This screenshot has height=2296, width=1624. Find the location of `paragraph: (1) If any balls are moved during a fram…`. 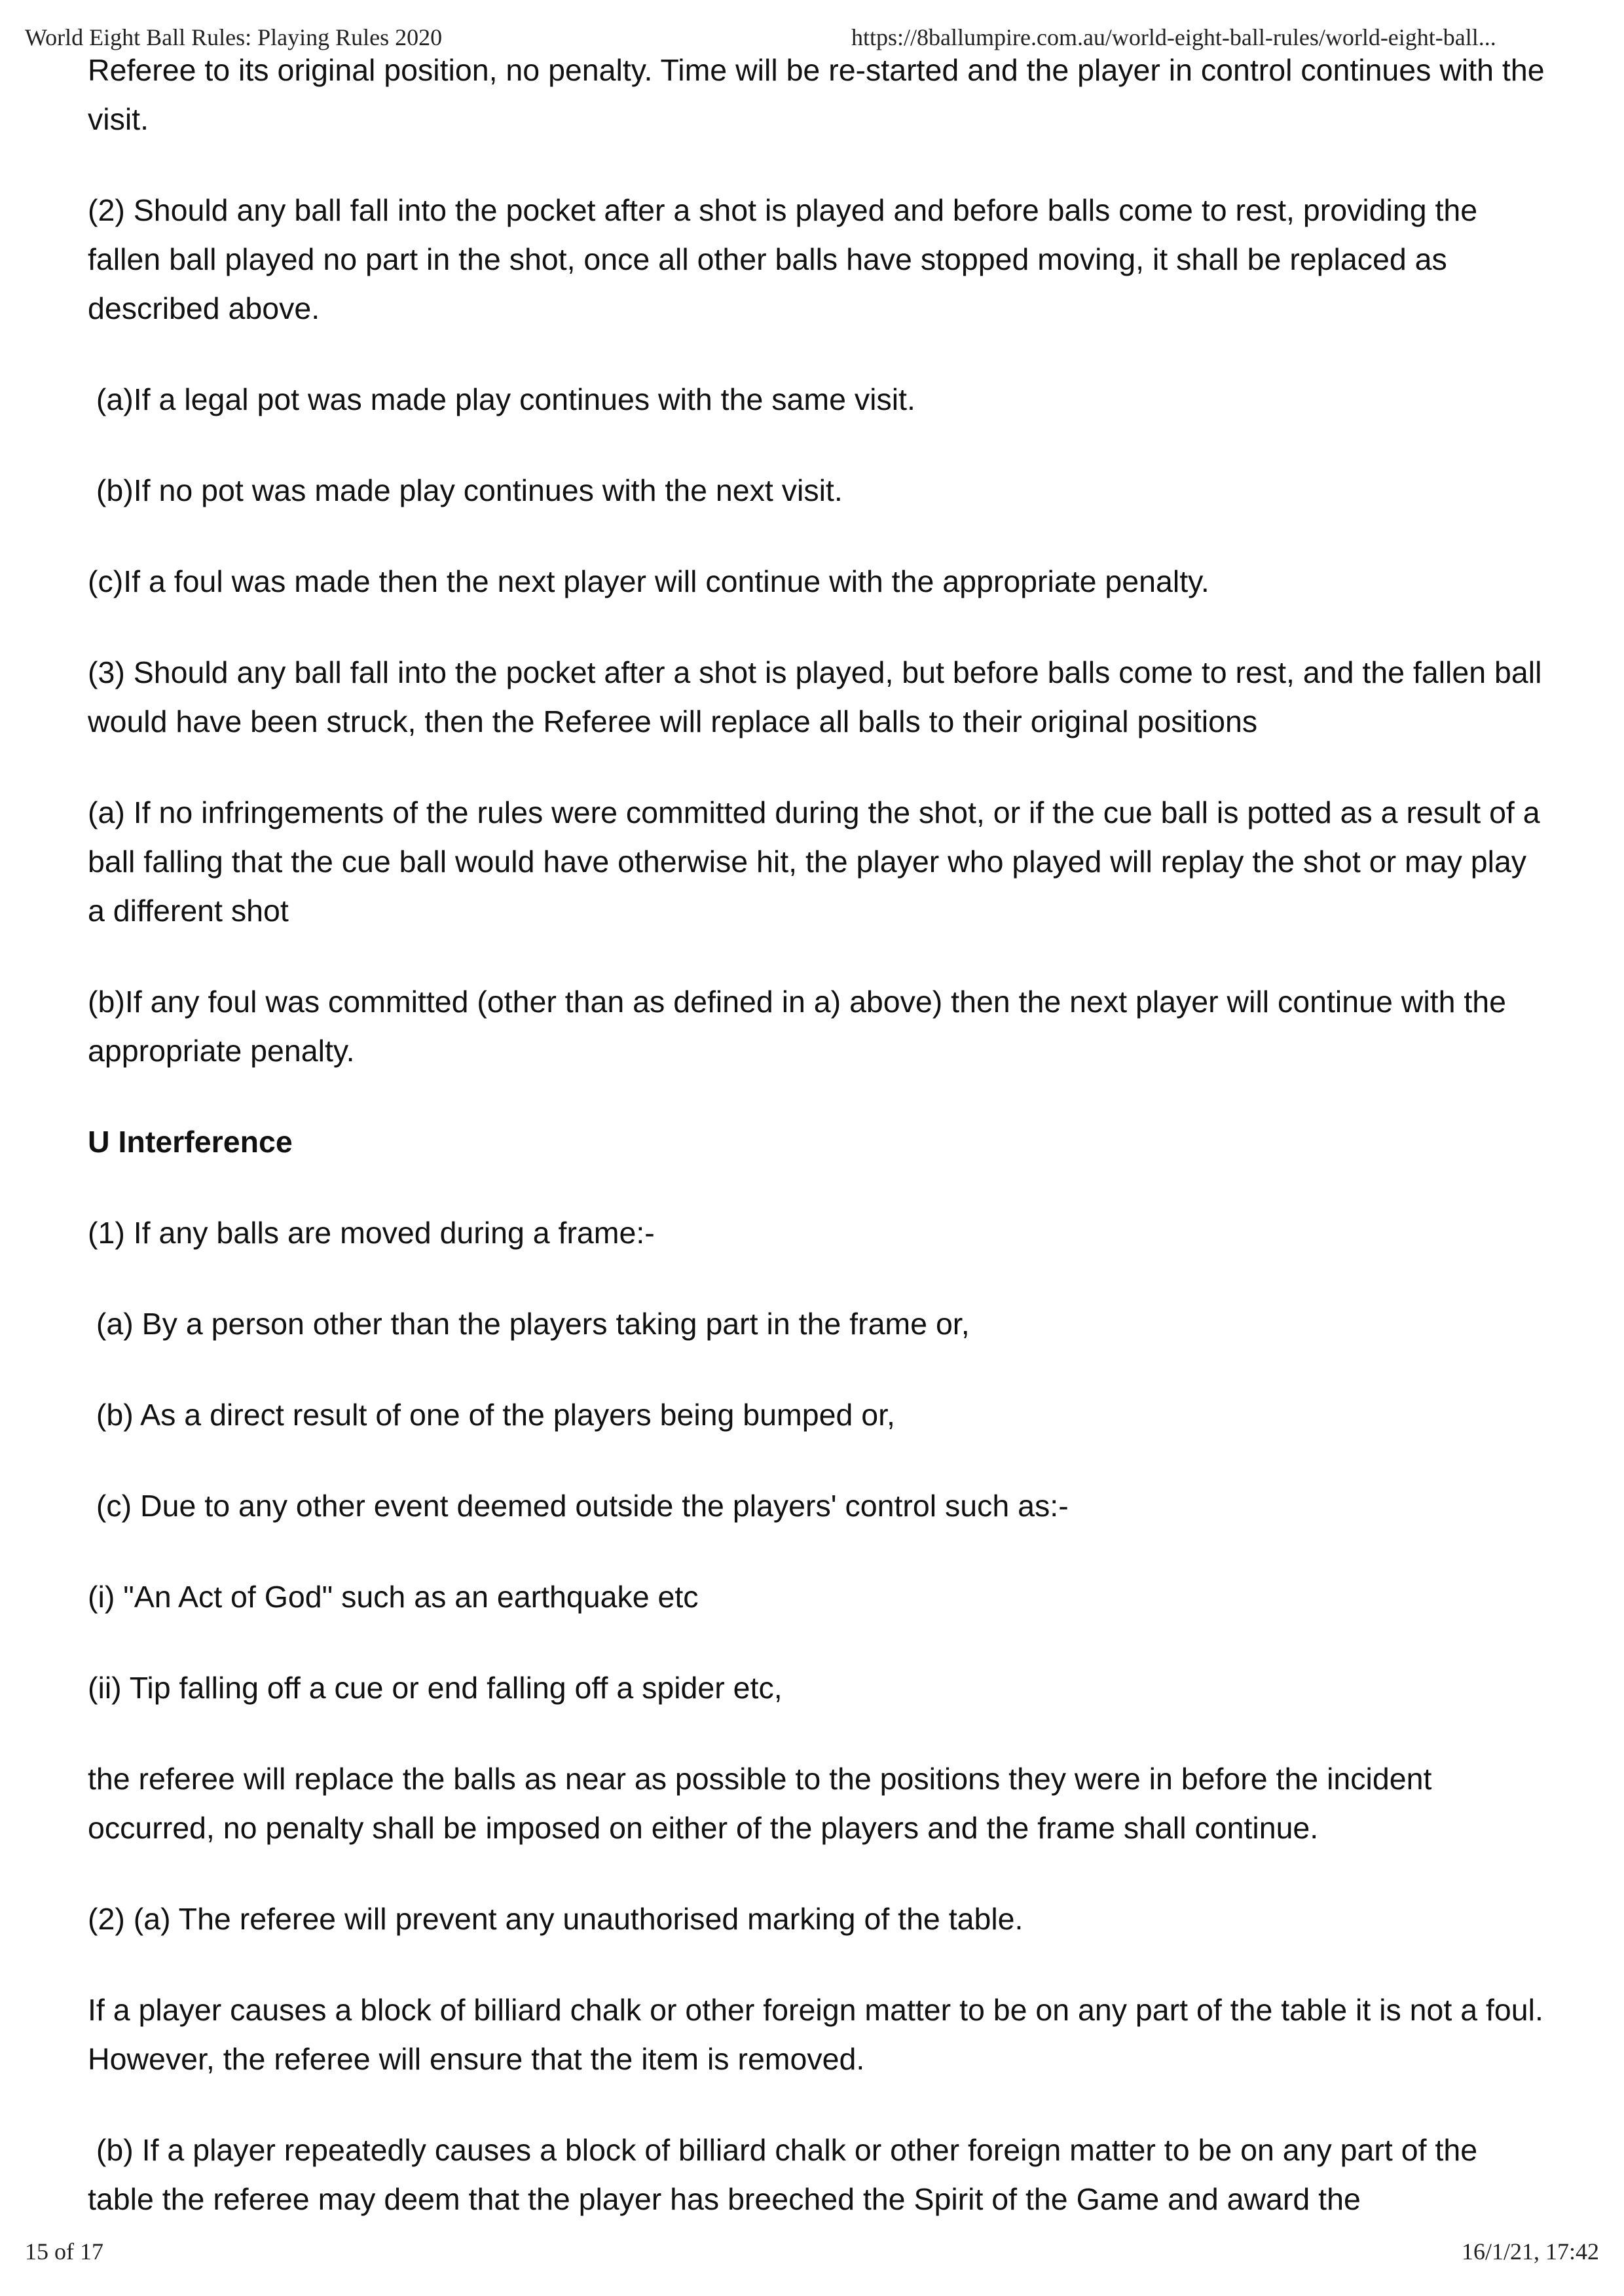

paragraph: (1) If any balls are moved during a fram… is located at coordinates (371, 1233).